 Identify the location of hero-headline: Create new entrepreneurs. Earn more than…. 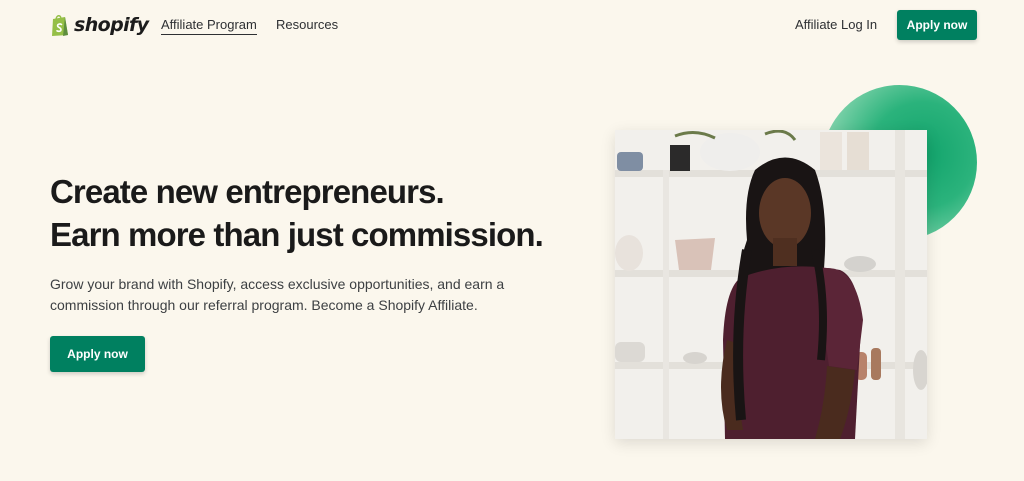
(320, 213).